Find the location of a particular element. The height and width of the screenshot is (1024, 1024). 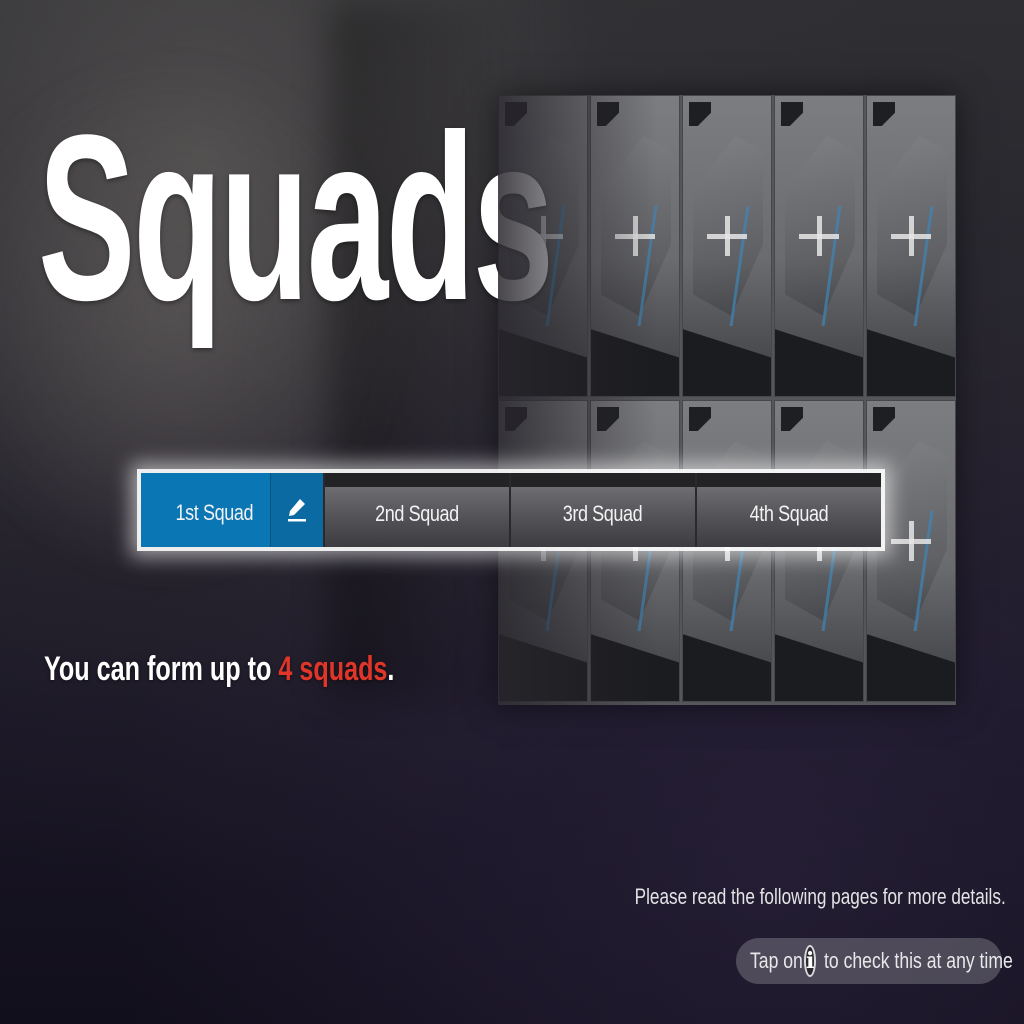

squad-tabs-highlight: 1st Squad 2nd Squad 3rd Squad 4th Squad is located at coordinates (511, 510).